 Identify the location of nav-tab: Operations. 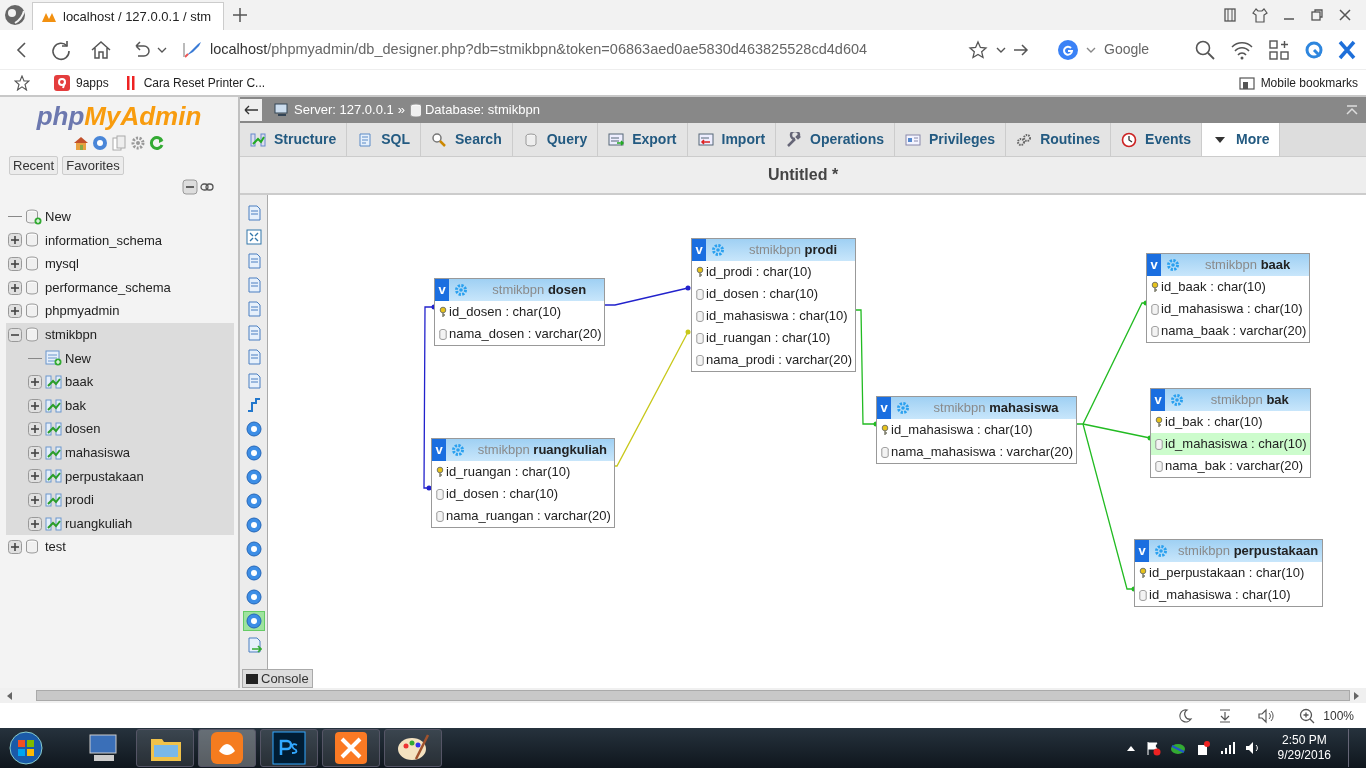
(835, 139).